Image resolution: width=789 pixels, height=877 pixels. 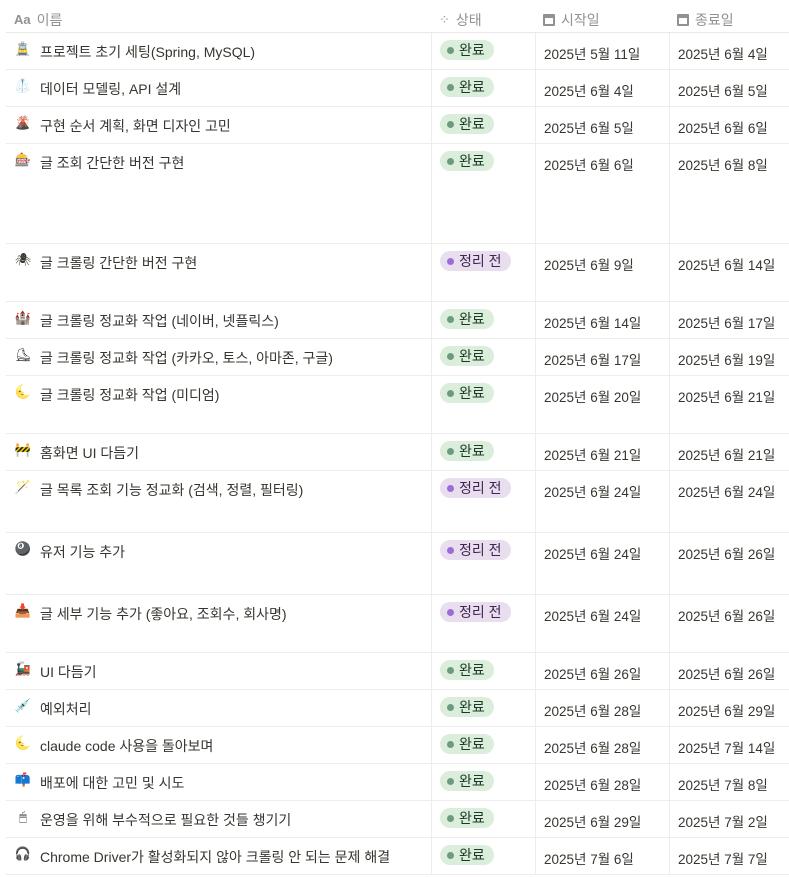 What do you see at coordinates (218, 623) in the screenshot?
I see `name-cell: 📥 글 세부 기능 추가 (좋아요, 조회수, 회사명)` at bounding box center [218, 623].